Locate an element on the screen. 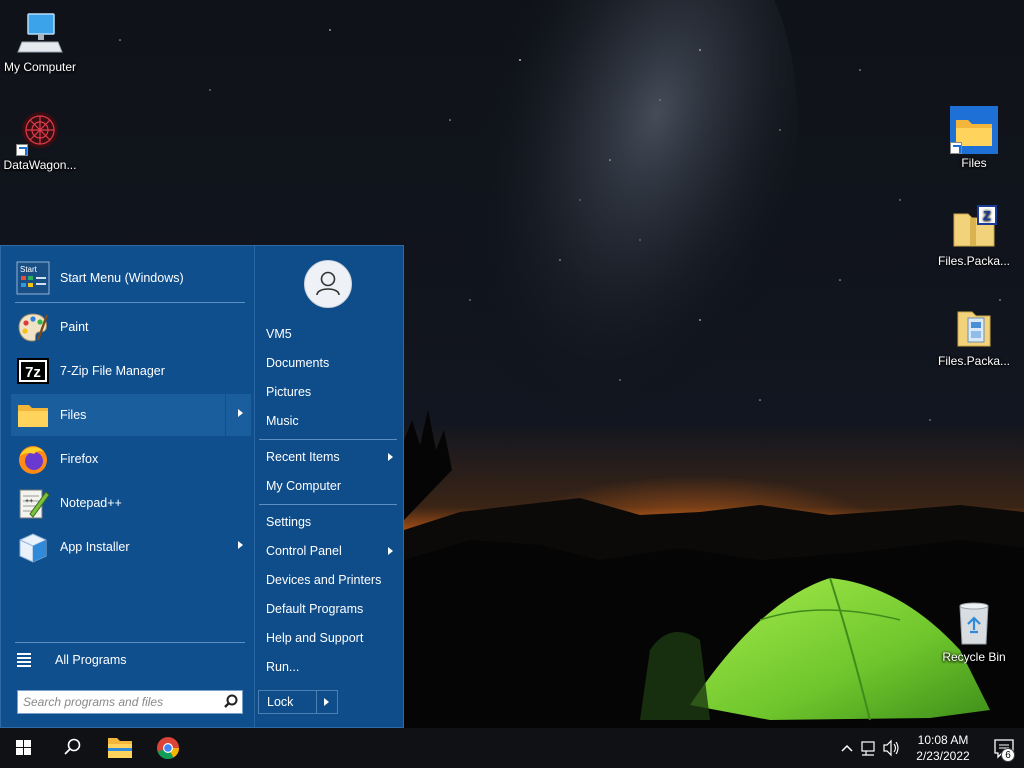 Image resolution: width=1024 pixels, height=768 pixels. clock-date: 2/23/2022 is located at coordinates (943, 756).